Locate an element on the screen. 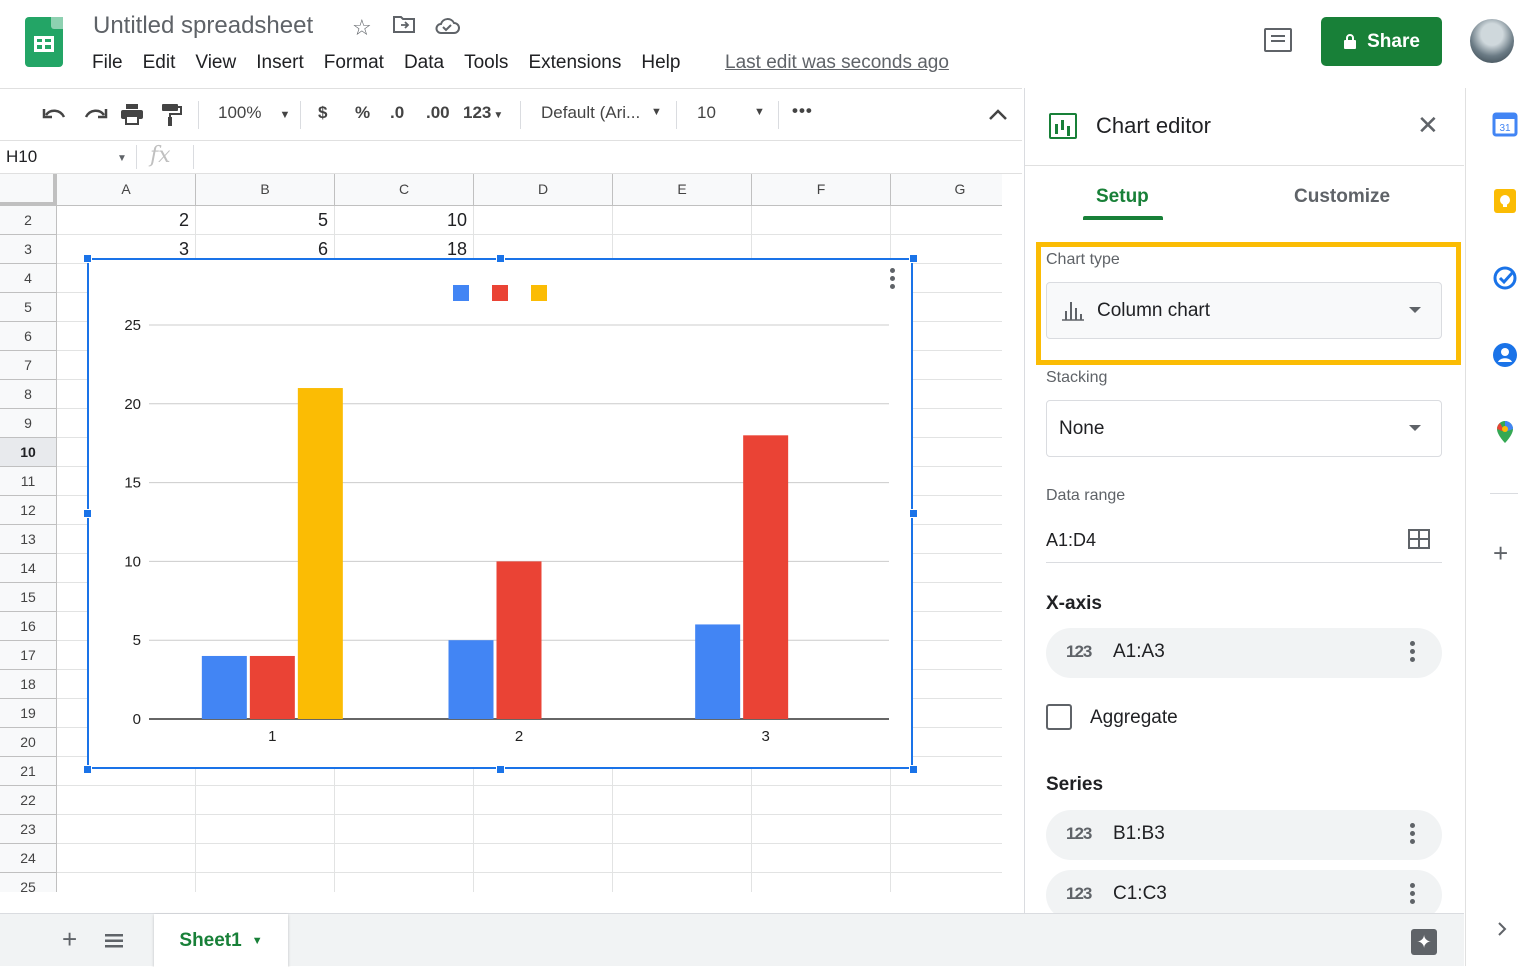 This screenshot has height=967, width=1536. select-all-corner is located at coordinates (28, 190).